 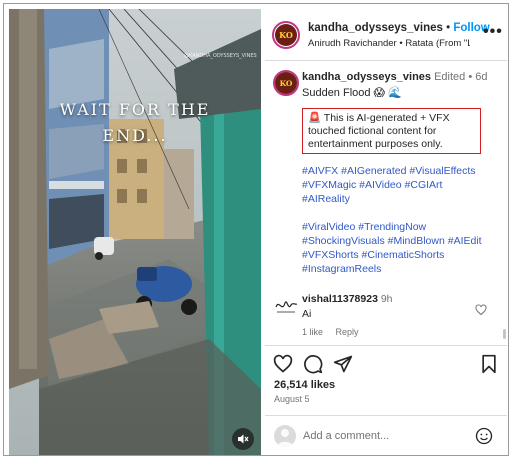 I want to click on hashtag-line: #ShockingVisuals #MindBlown #AIEdit, so click(x=402, y=241).